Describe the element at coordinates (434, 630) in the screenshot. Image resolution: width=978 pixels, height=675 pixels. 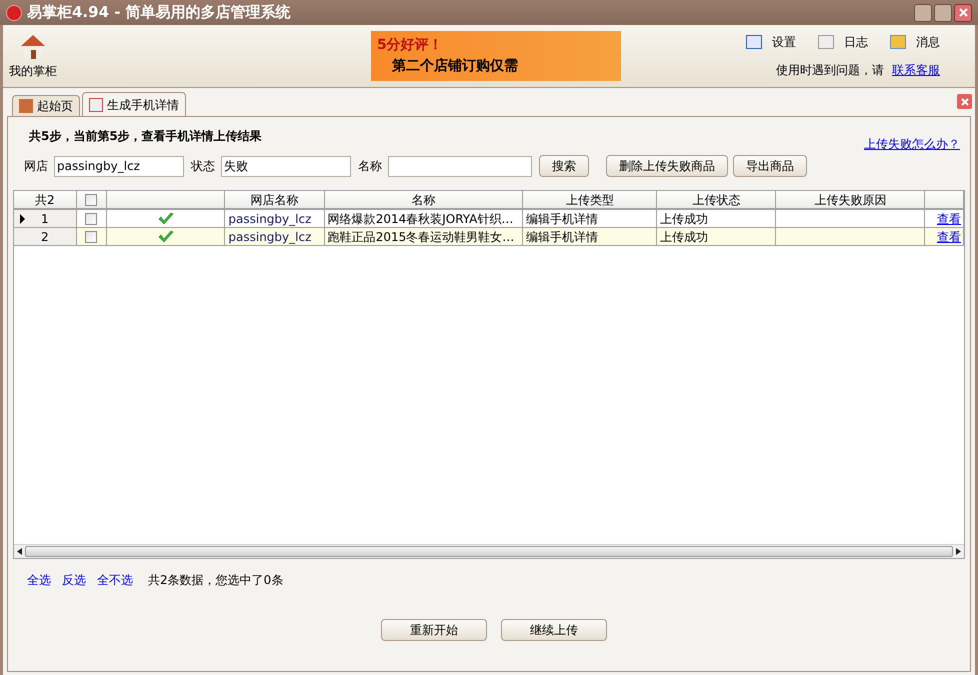
I see `restart-button: 重新开始` at that location.